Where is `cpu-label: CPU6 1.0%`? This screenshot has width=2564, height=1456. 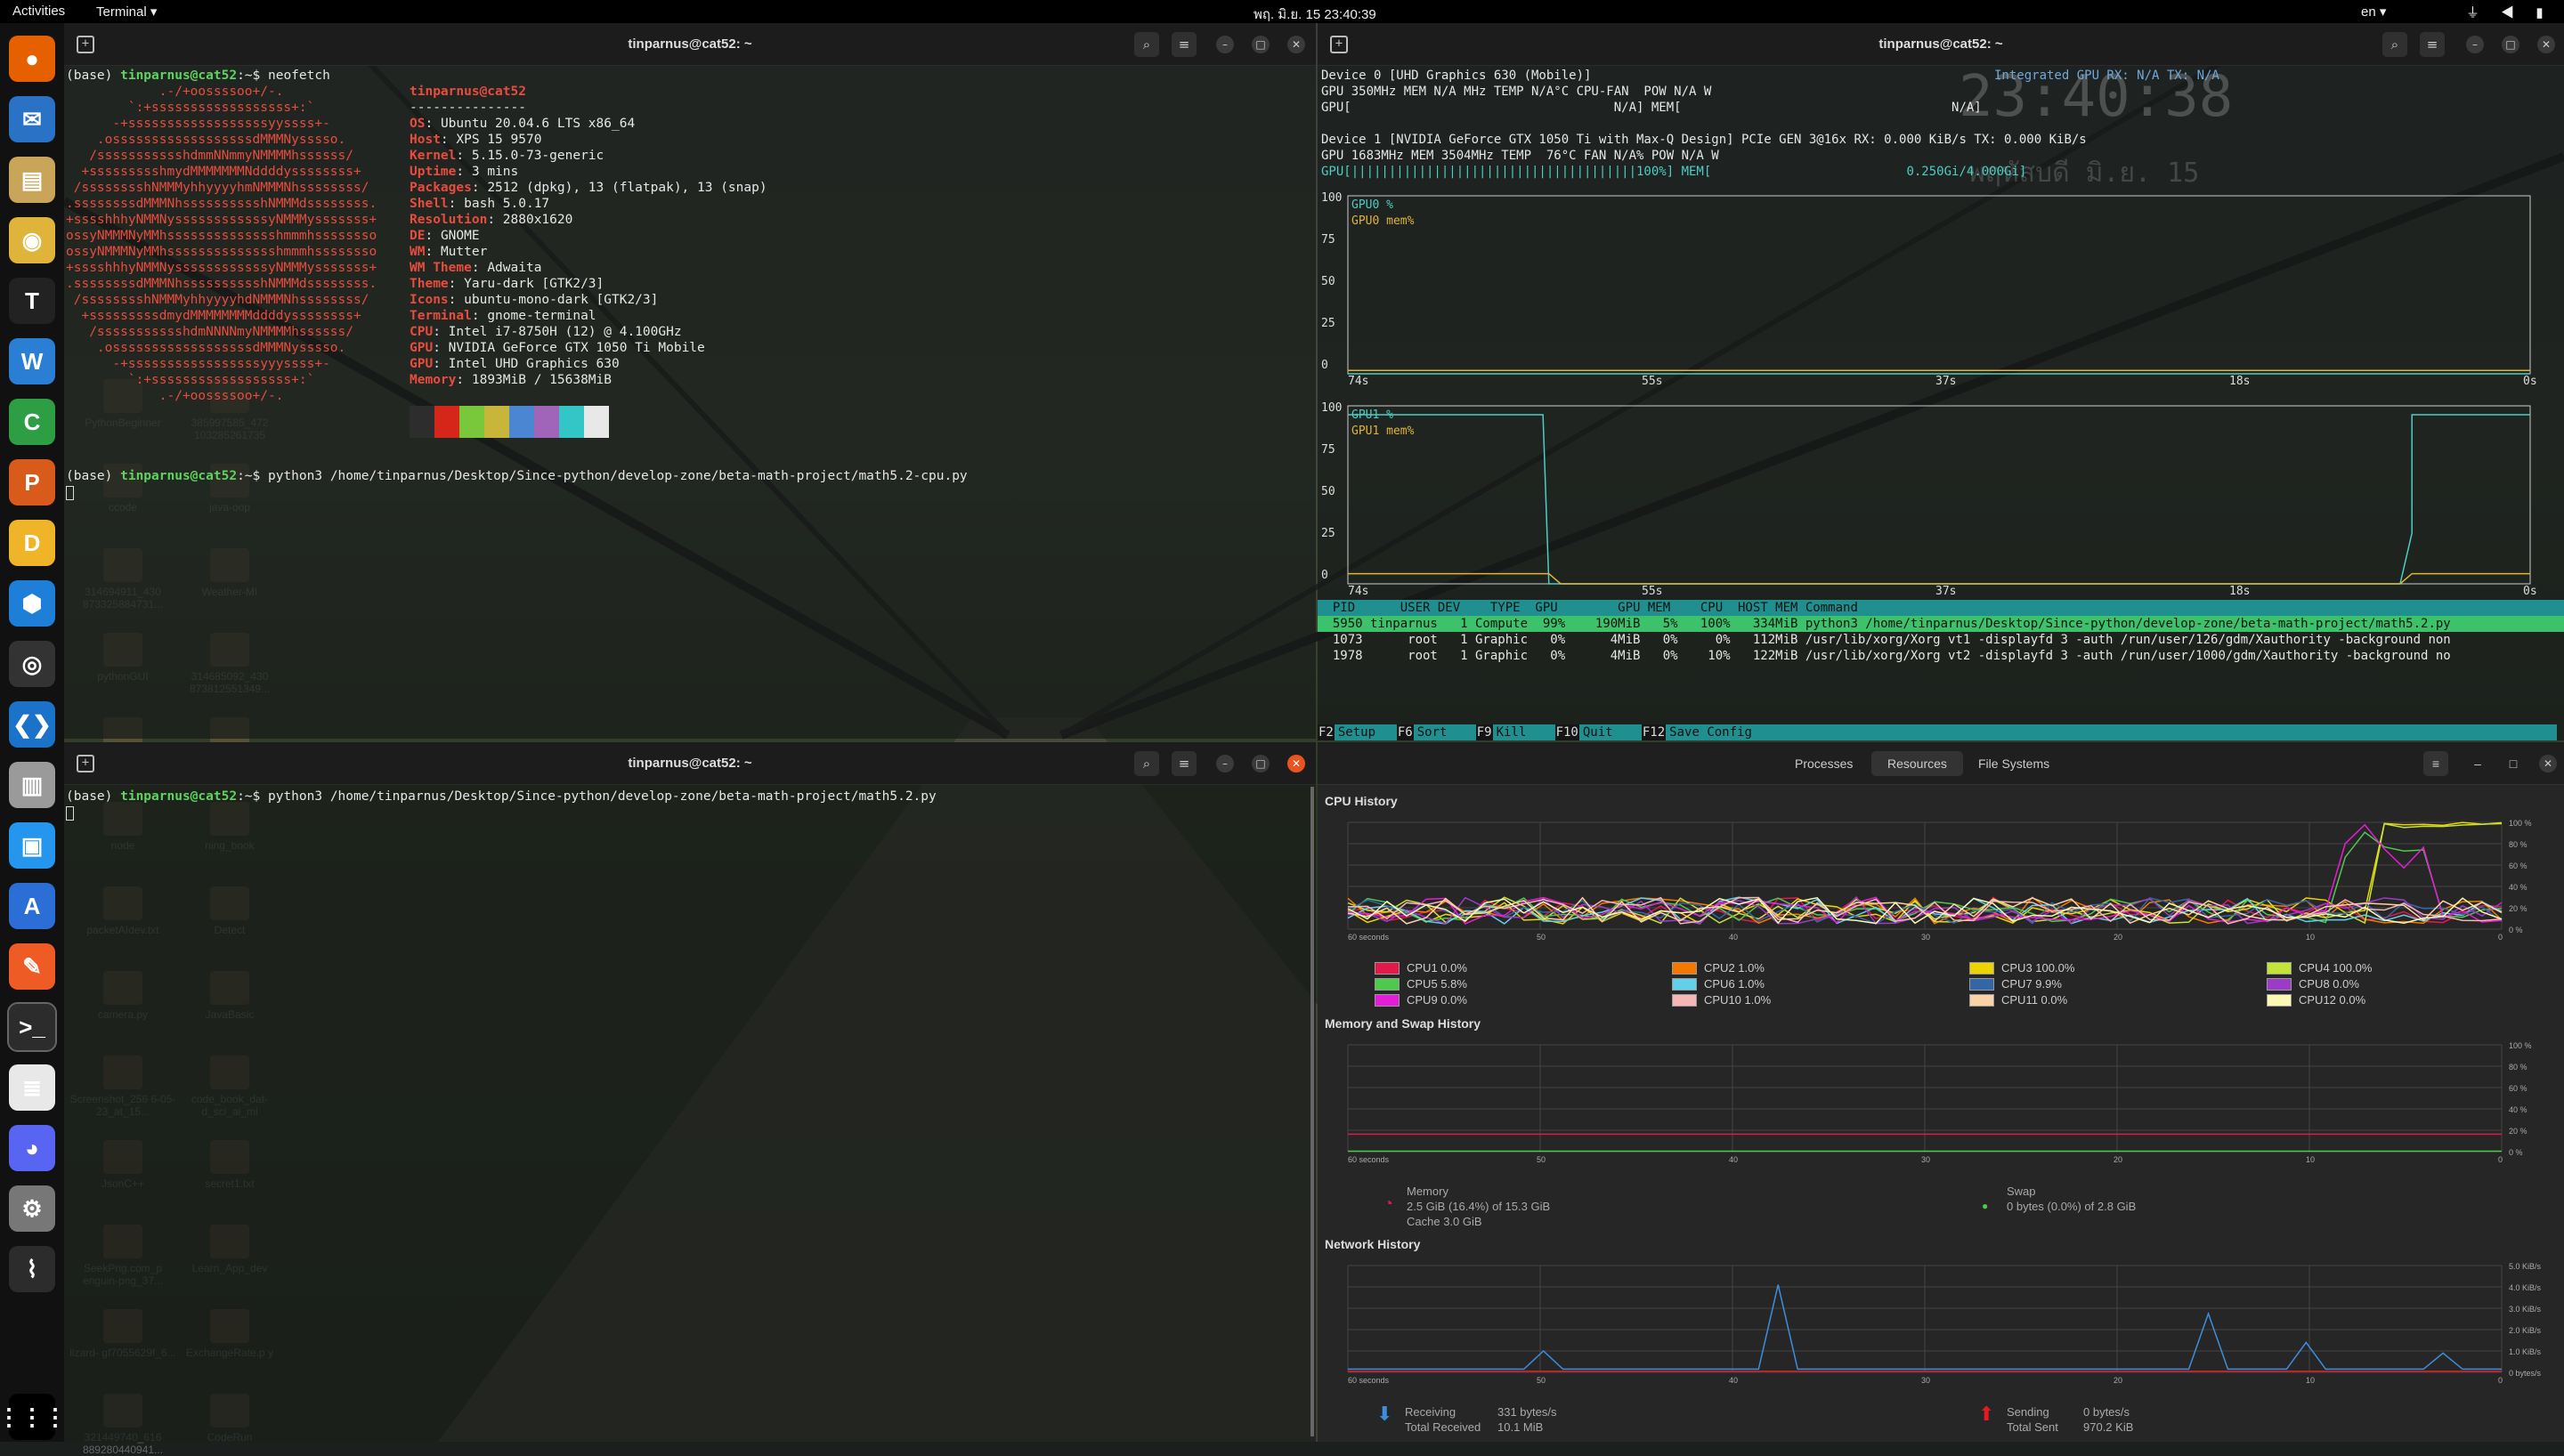
cpu-label: CPU6 1.0% is located at coordinates (1734, 984).